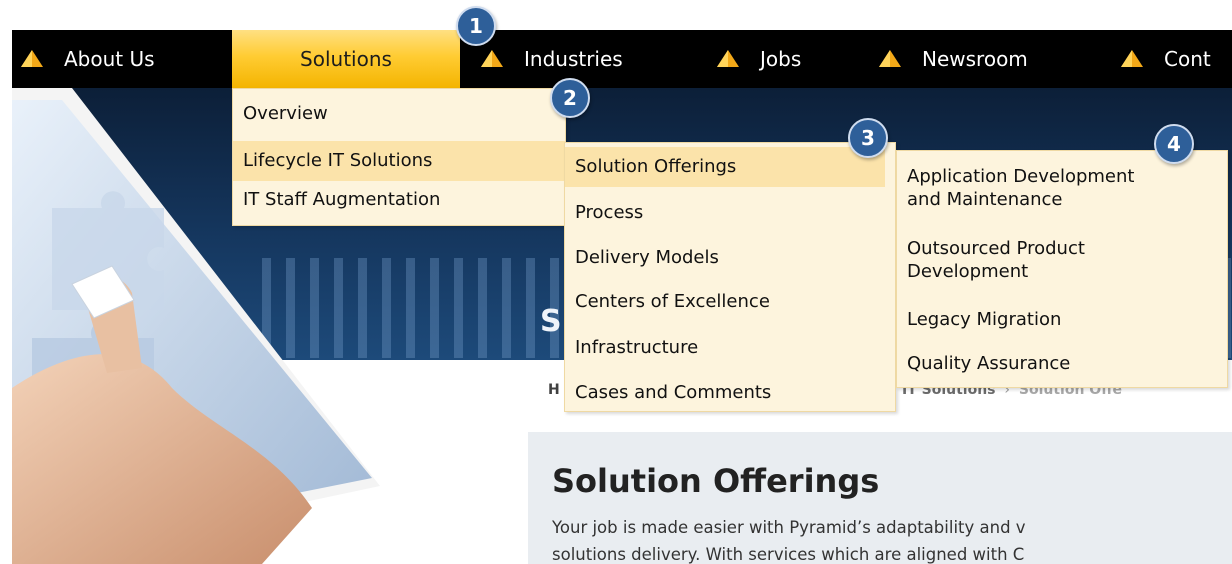  What do you see at coordinates (1062, 262) in the screenshot?
I see `menu-item-outsourced-product-development: Outsourced Product Development` at bounding box center [1062, 262].